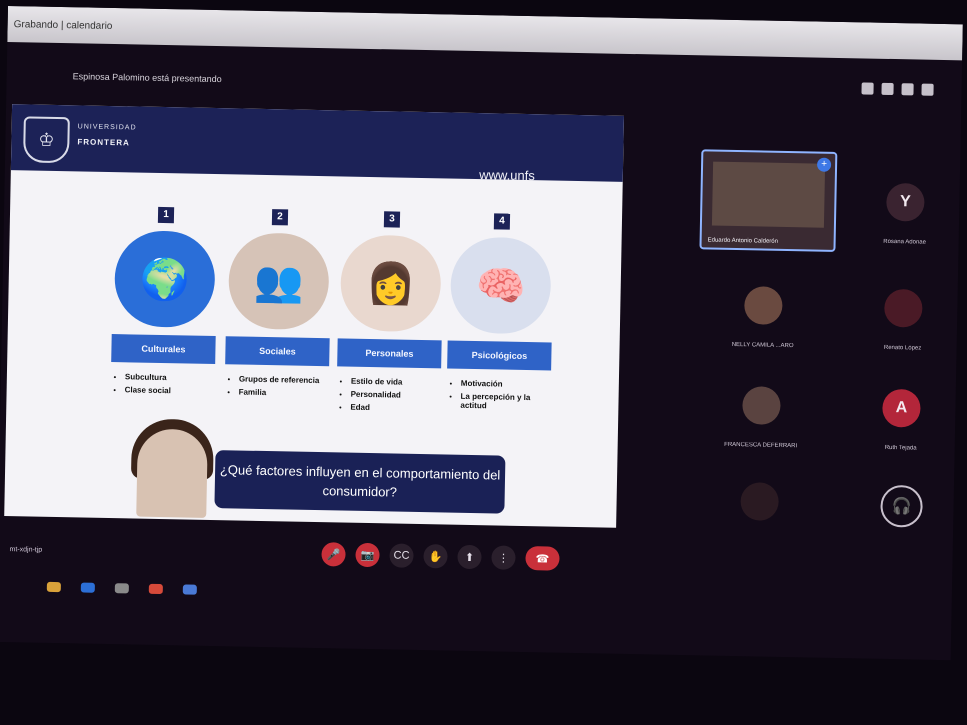 This screenshot has width=967, height=725. I want to click on restore-icon, so click(887, 89).